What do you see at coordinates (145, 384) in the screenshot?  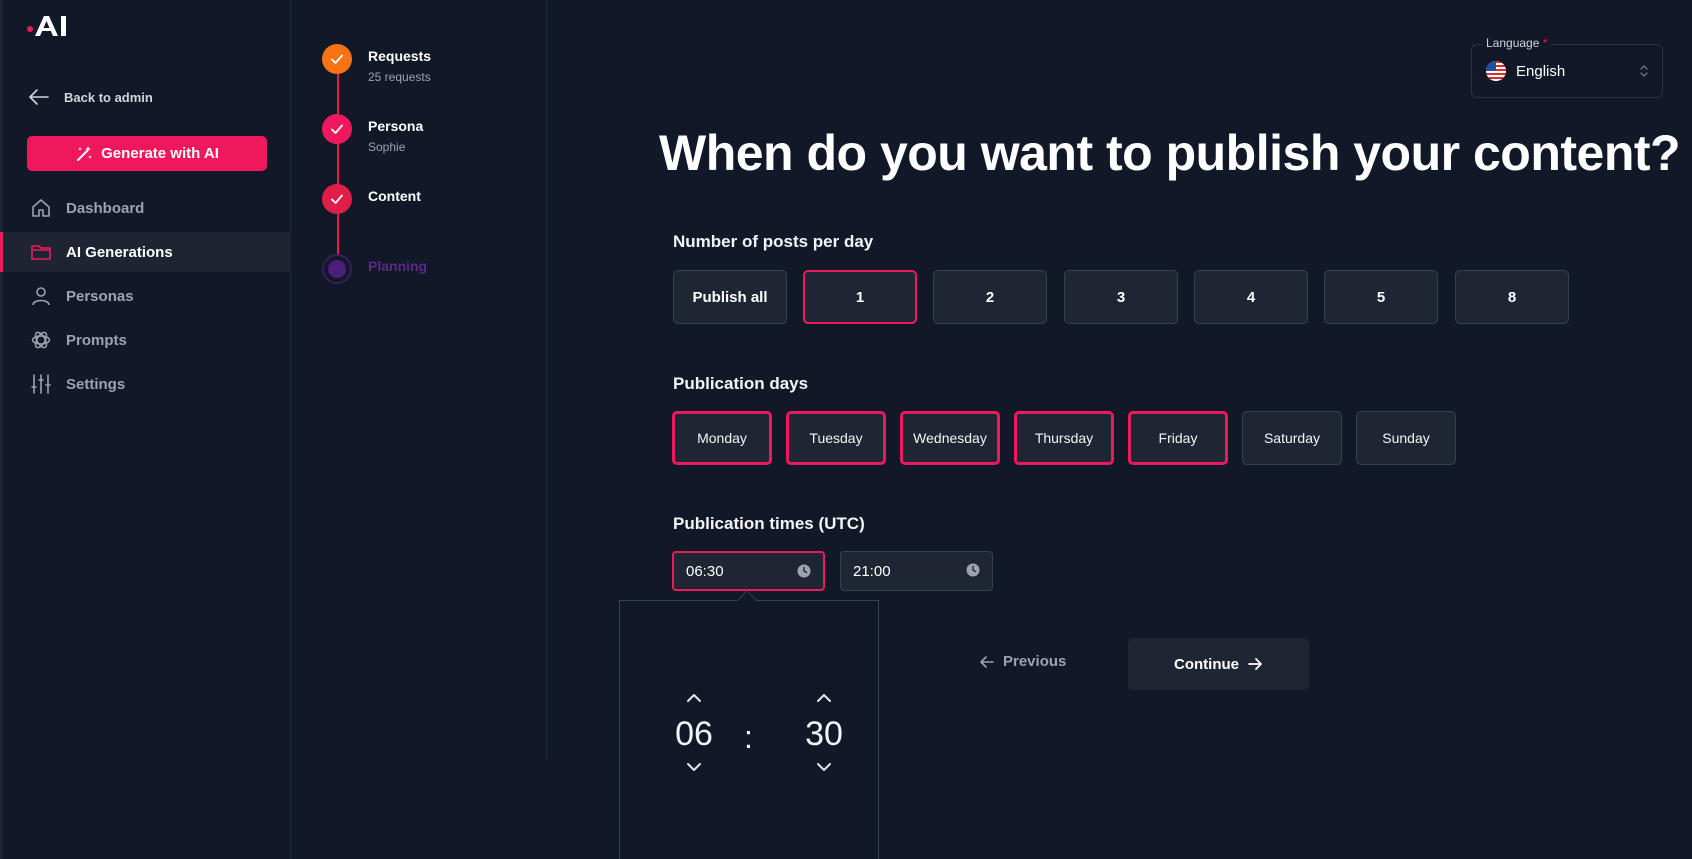 I see `sidebar-item-settings: Settings` at bounding box center [145, 384].